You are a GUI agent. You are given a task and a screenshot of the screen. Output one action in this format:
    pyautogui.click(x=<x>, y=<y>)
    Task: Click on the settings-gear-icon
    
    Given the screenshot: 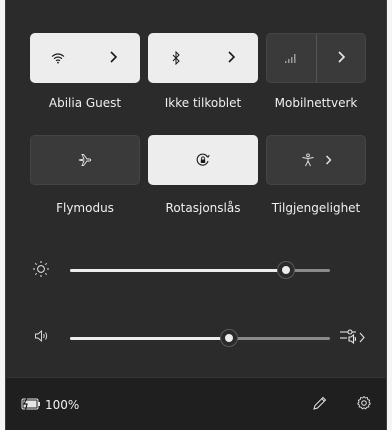 What is the action you would take?
    pyautogui.click(x=364, y=403)
    